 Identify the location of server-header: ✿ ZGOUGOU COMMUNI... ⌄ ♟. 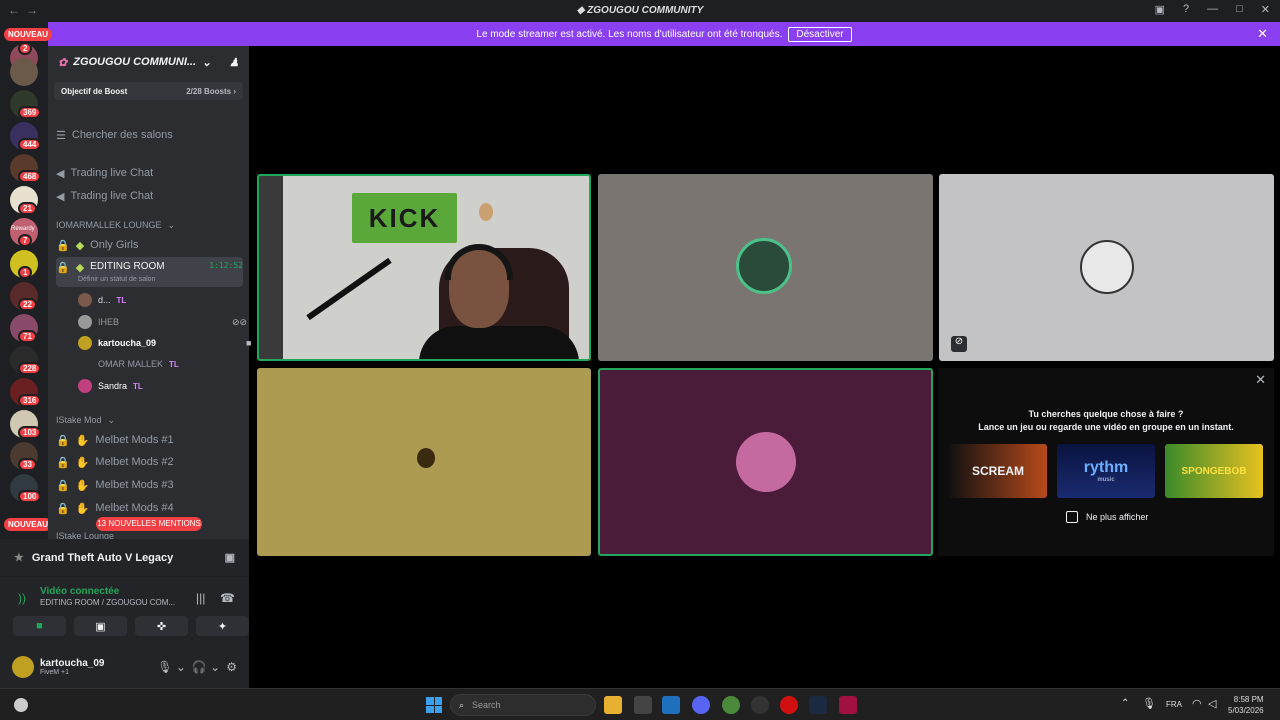
(148, 62).